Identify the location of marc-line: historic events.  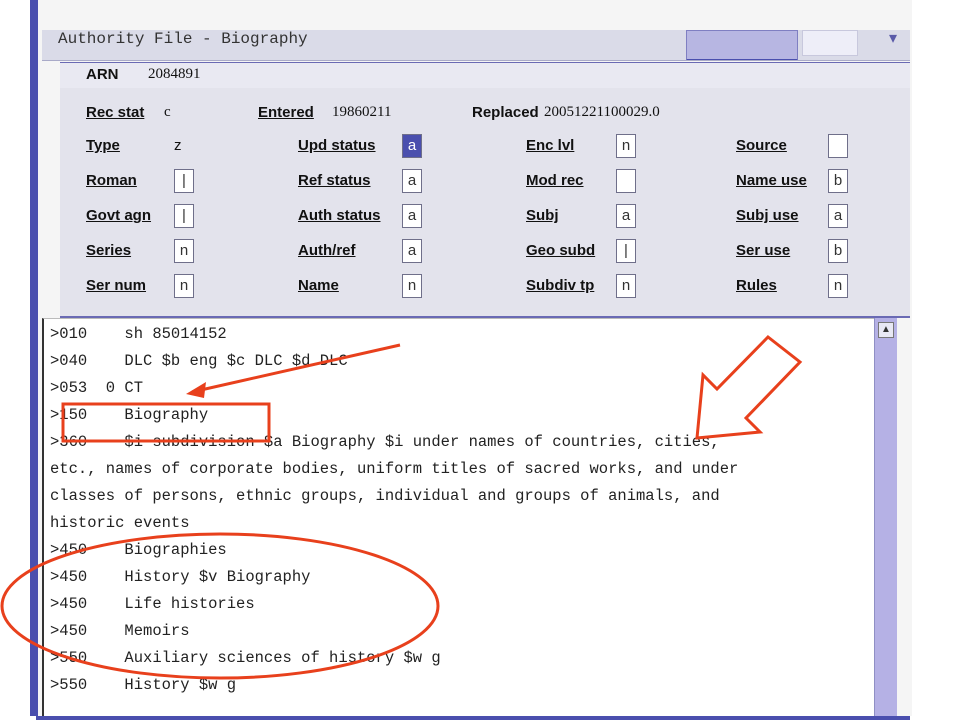
(120, 523).